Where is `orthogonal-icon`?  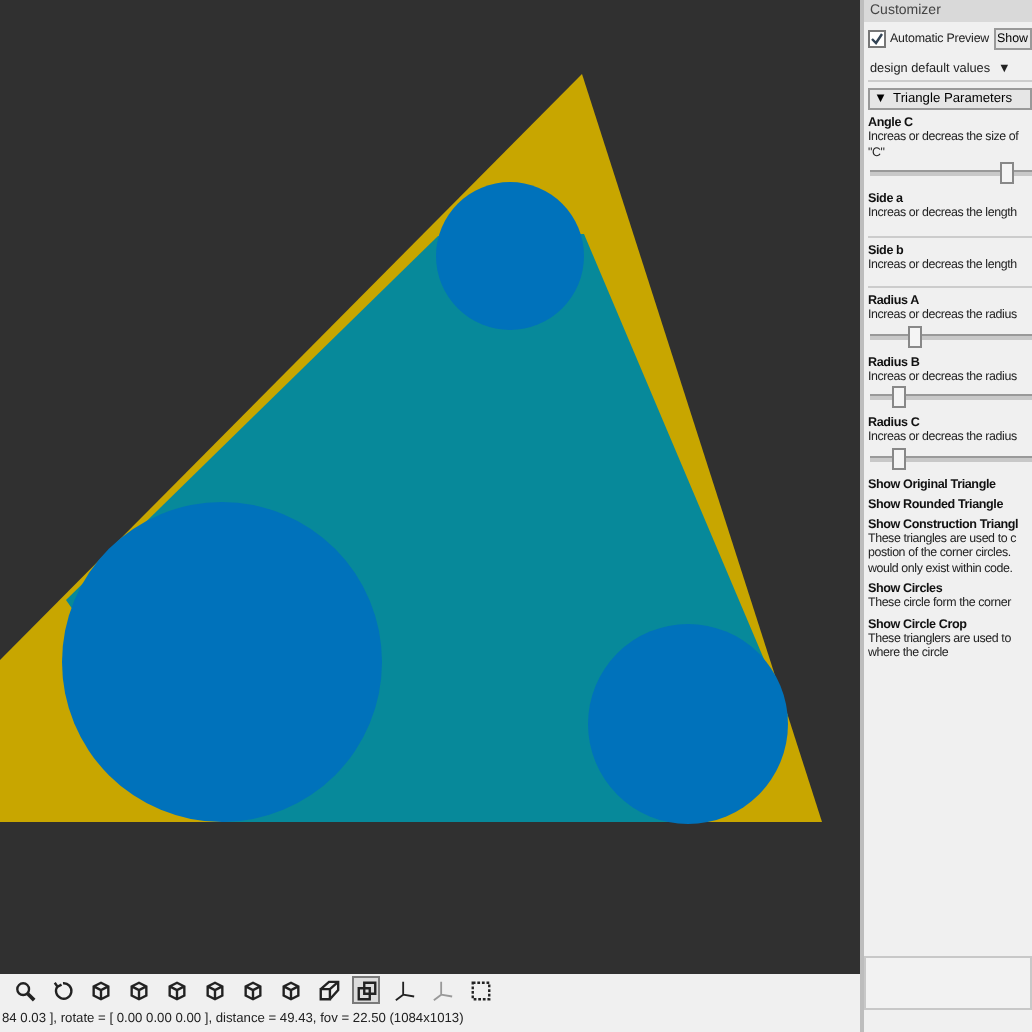 orthogonal-icon is located at coordinates (366, 990).